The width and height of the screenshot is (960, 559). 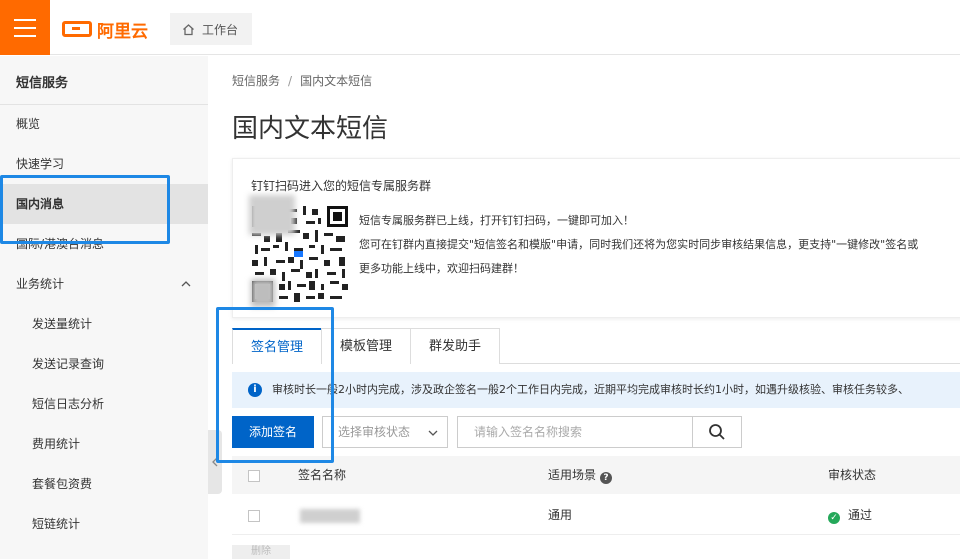 What do you see at coordinates (441, 268) in the screenshot?
I see `promo-line: 更多功能上线中，欢迎扫码建群！` at bounding box center [441, 268].